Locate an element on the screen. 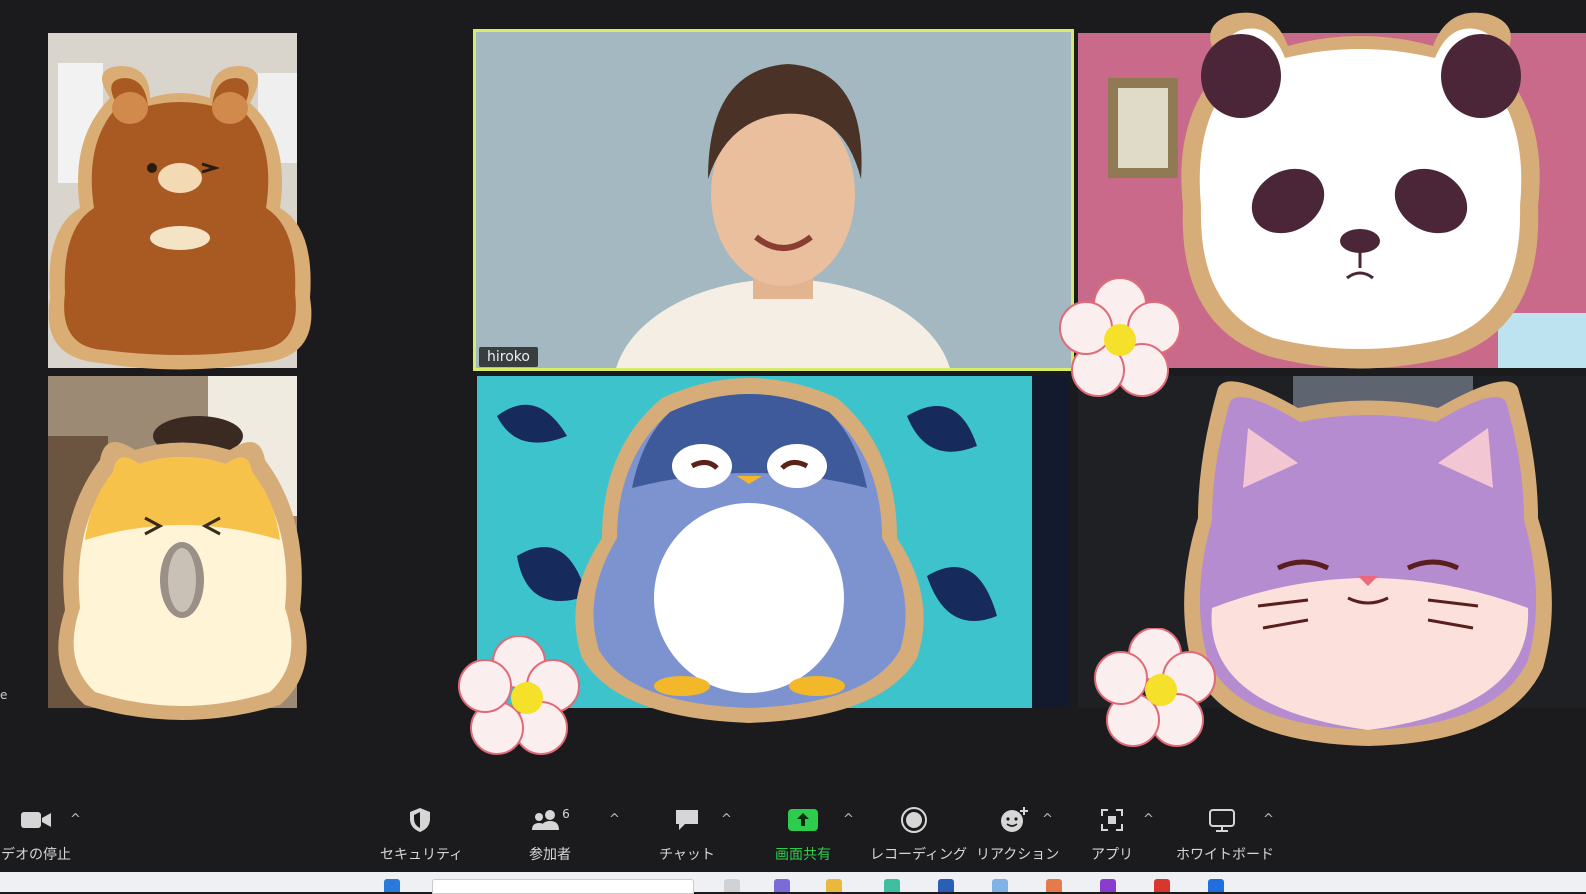 This screenshot has height=894, width=1586. panda-sticker is located at coordinates (1360, 190).